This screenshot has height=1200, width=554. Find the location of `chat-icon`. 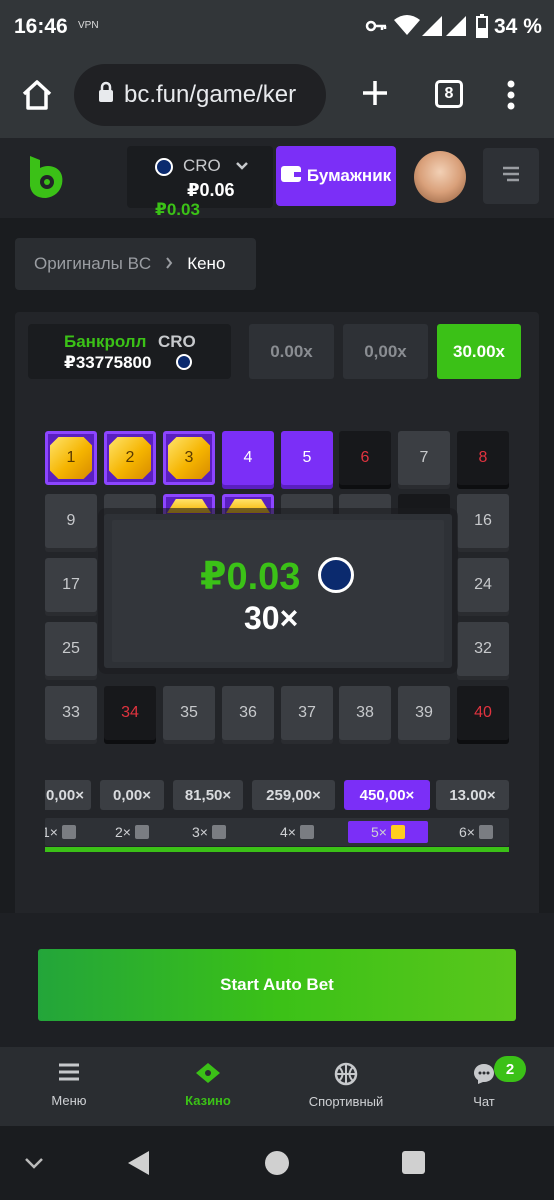

chat-icon is located at coordinates (484, 1075).